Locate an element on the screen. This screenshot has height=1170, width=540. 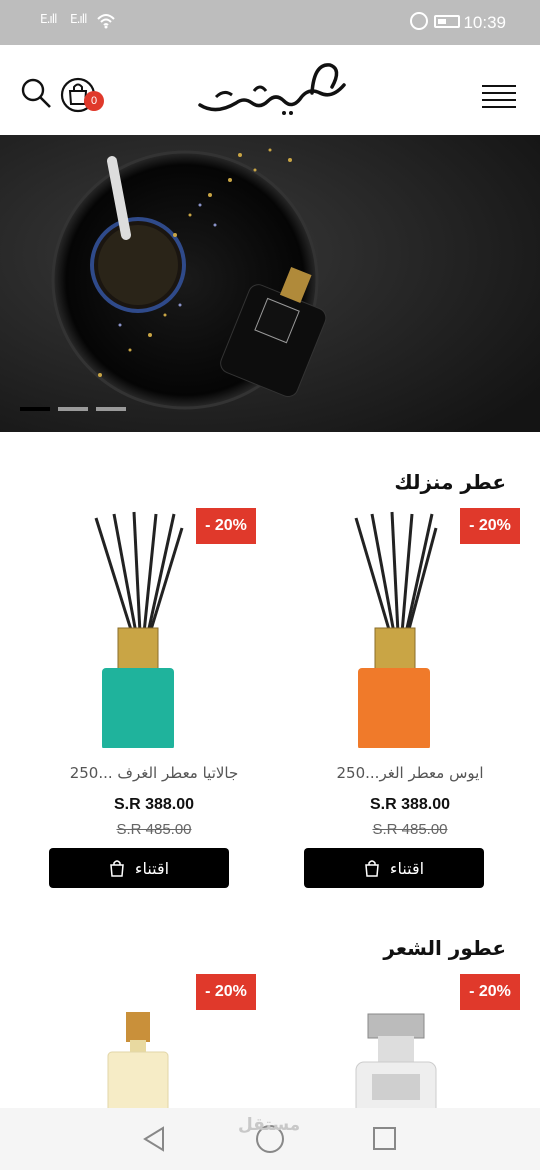
status-bar: E.ıll E.ıll 10:39 is located at coordinates (270, 22).